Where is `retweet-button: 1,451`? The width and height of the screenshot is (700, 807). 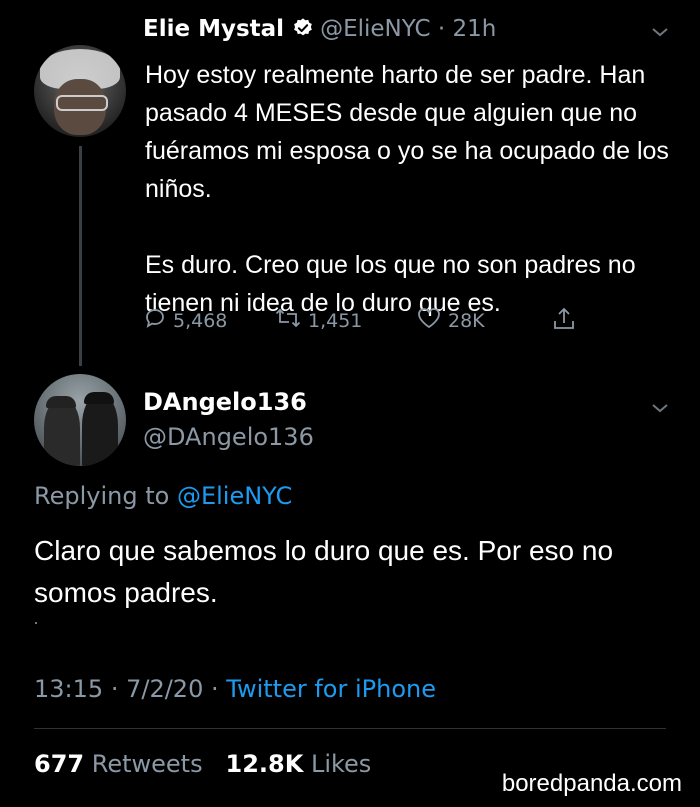
retweet-button: 1,451 is located at coordinates (318, 320).